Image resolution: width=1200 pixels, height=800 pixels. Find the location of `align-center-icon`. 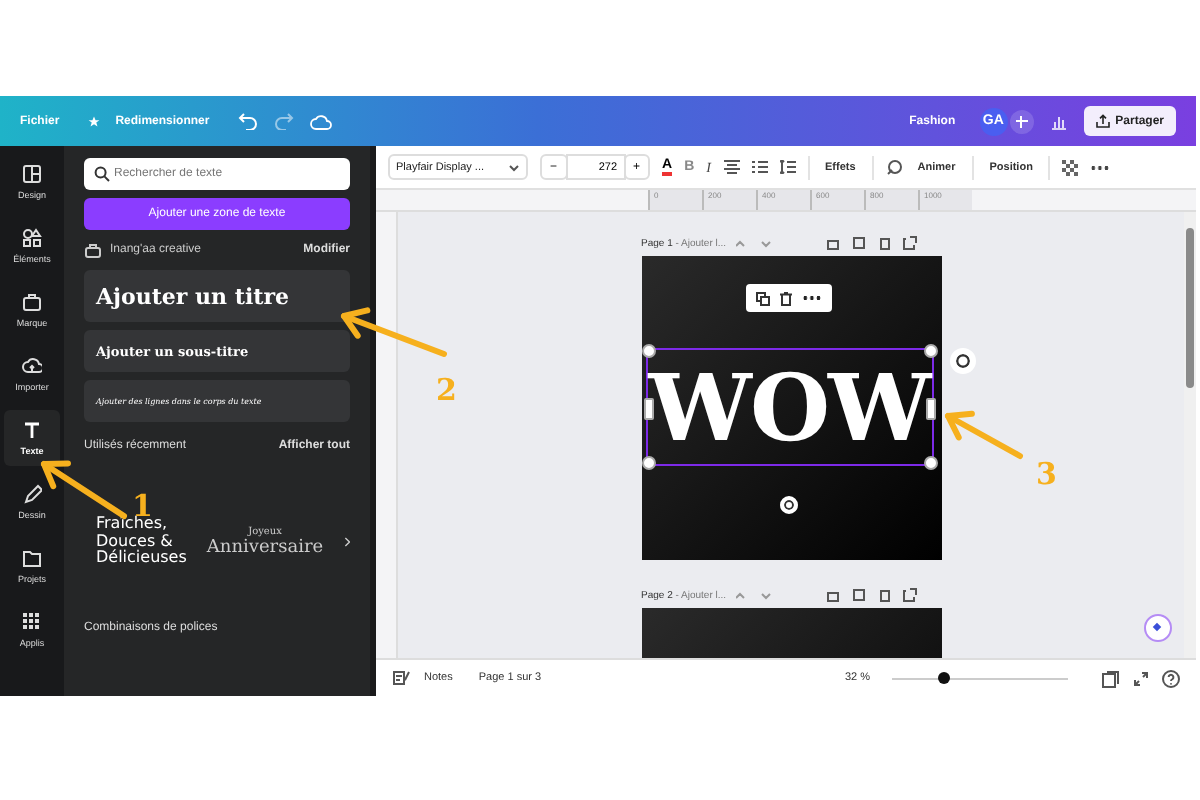

align-center-icon is located at coordinates (731, 167).